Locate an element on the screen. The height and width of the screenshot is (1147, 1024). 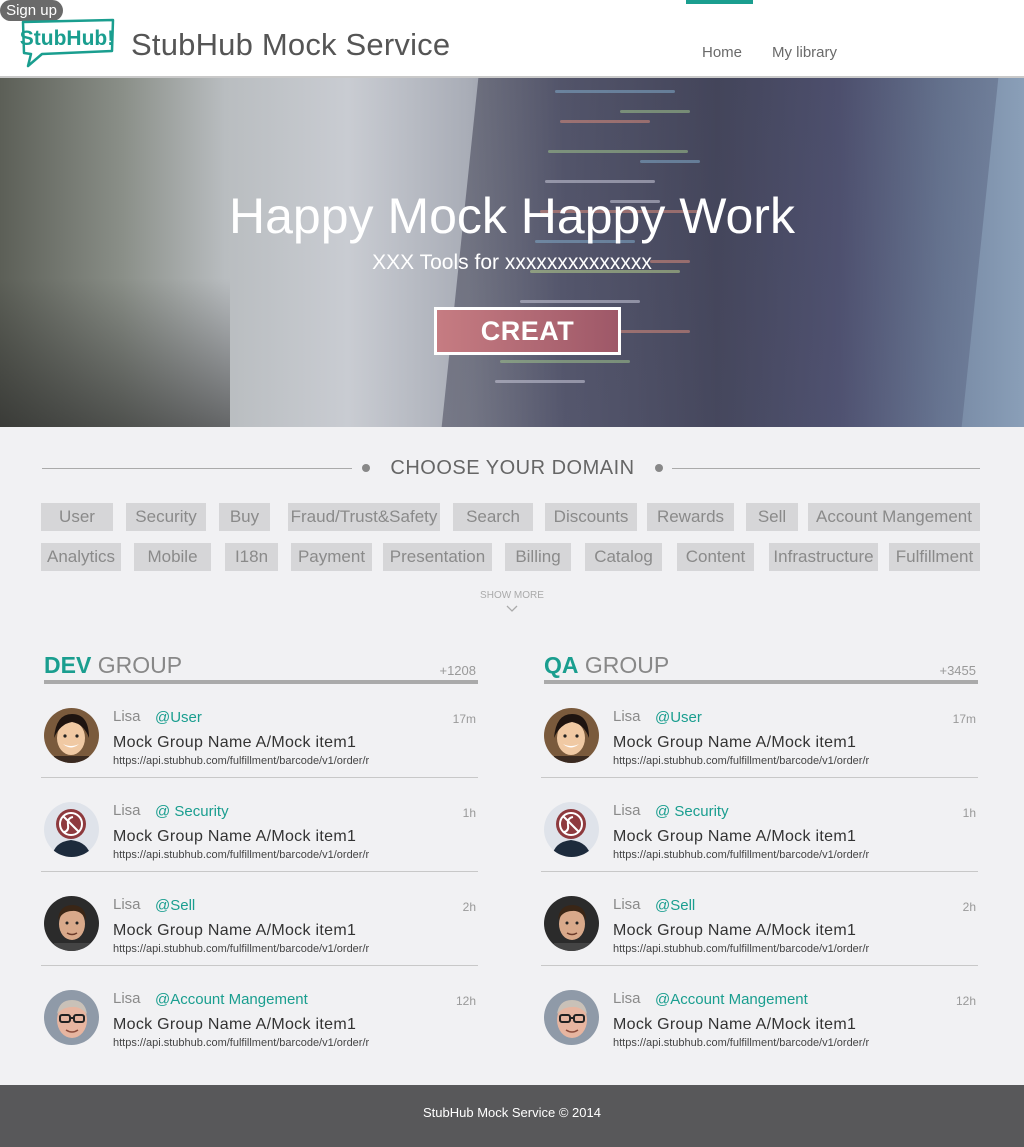
stubhub-logo: StubHub! is located at coordinates (69, 43).